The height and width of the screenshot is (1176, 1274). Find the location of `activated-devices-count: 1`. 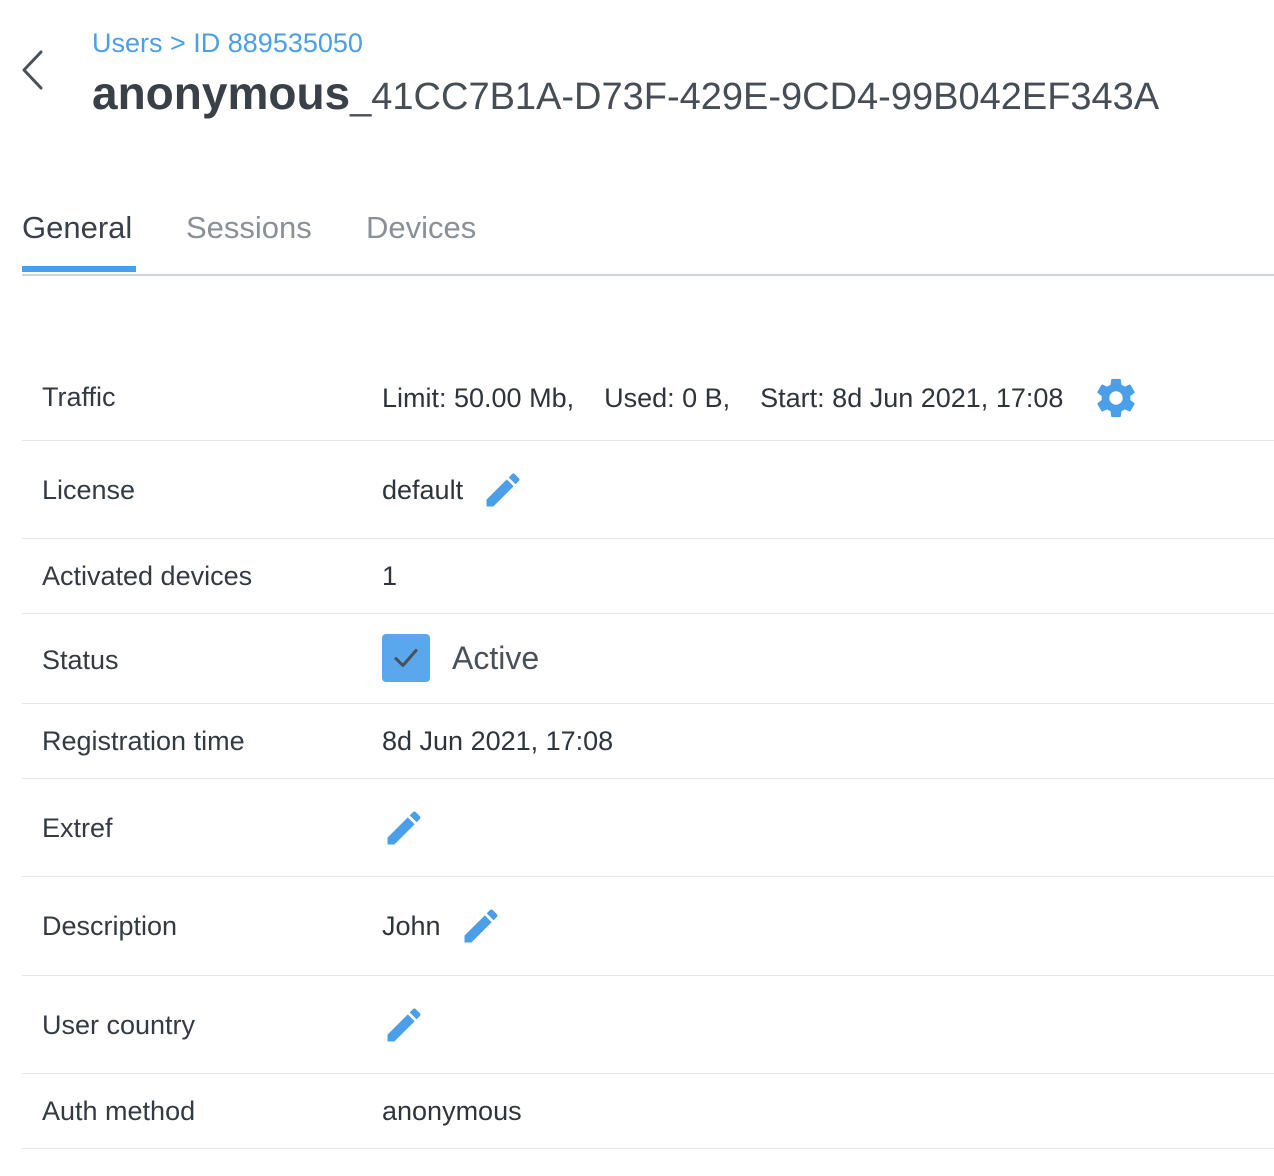

activated-devices-count: 1 is located at coordinates (390, 576).